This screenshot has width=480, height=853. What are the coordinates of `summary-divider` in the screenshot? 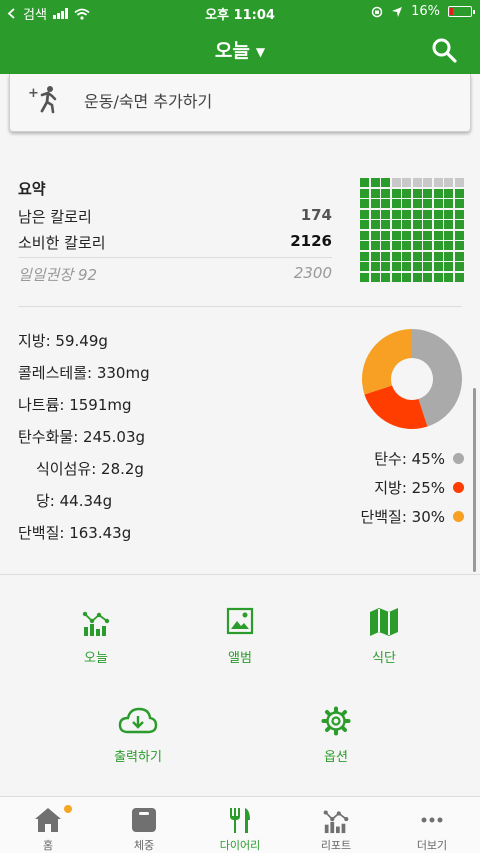 It's located at (175, 257).